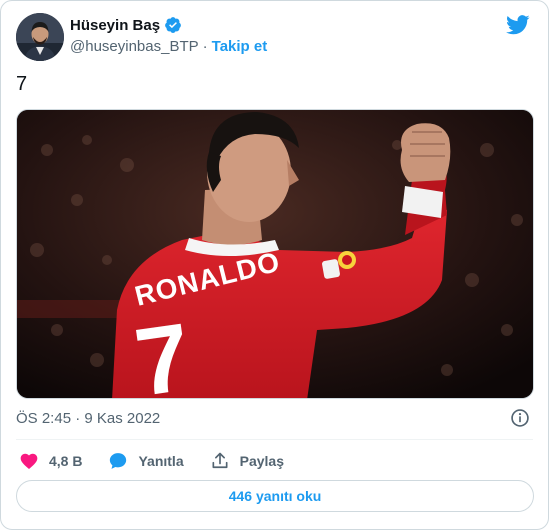 The width and height of the screenshot is (551, 530). I want to click on avatar, so click(40, 37).